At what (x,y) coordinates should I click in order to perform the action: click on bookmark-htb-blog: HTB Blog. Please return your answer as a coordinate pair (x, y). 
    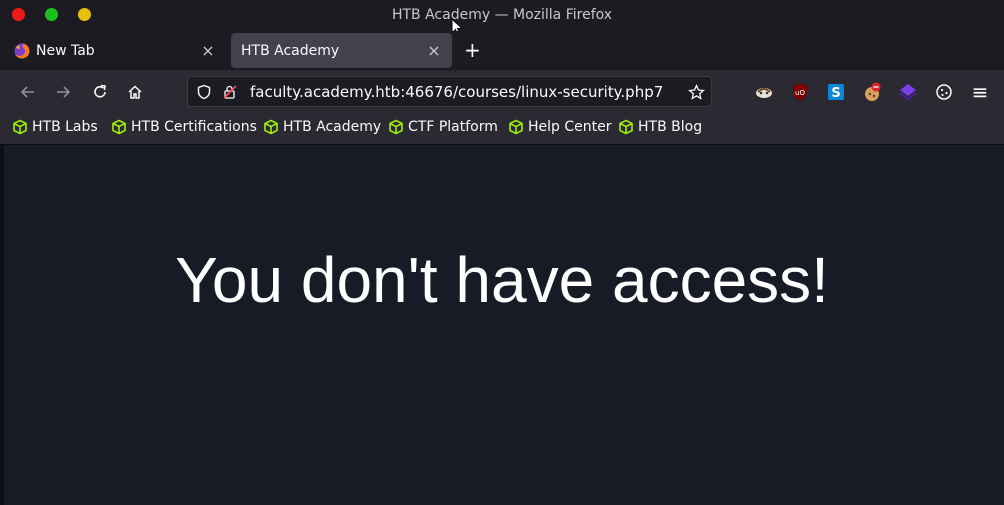
    Looking at the image, I should click on (660, 127).